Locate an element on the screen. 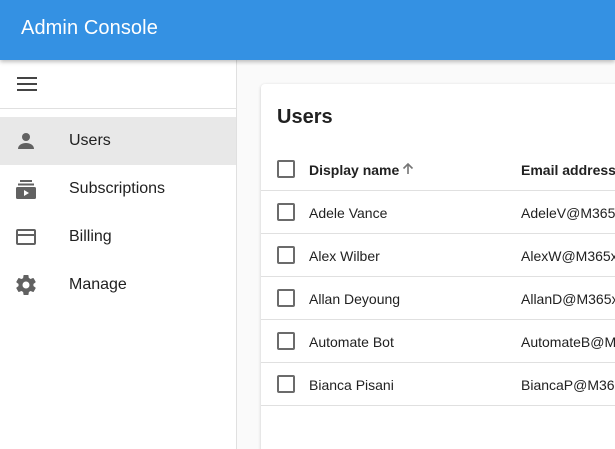 The width and height of the screenshot is (615, 449). table-row: Alex Wilber AlexW@M365x is located at coordinates (438, 255).